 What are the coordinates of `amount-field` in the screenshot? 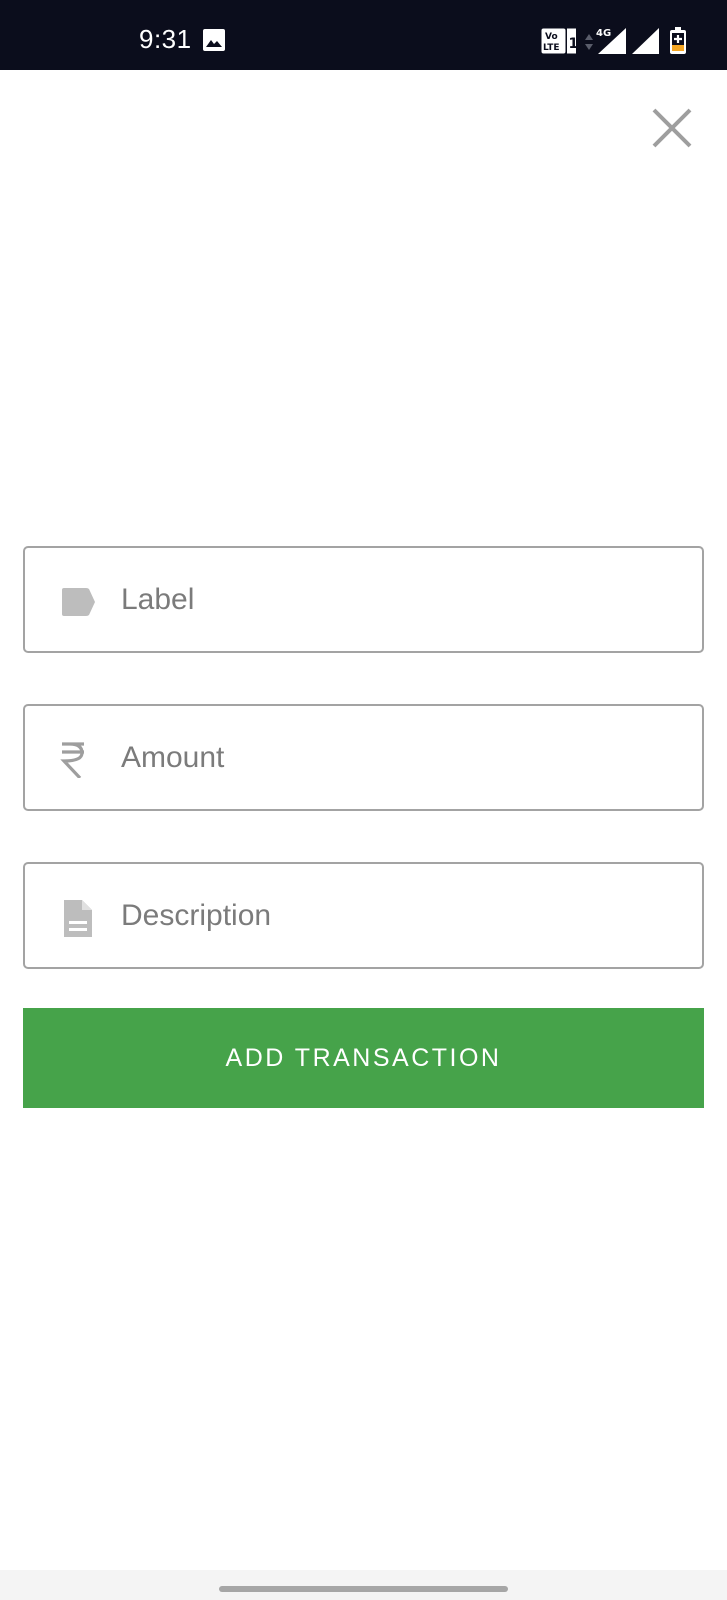 It's located at (363, 757).